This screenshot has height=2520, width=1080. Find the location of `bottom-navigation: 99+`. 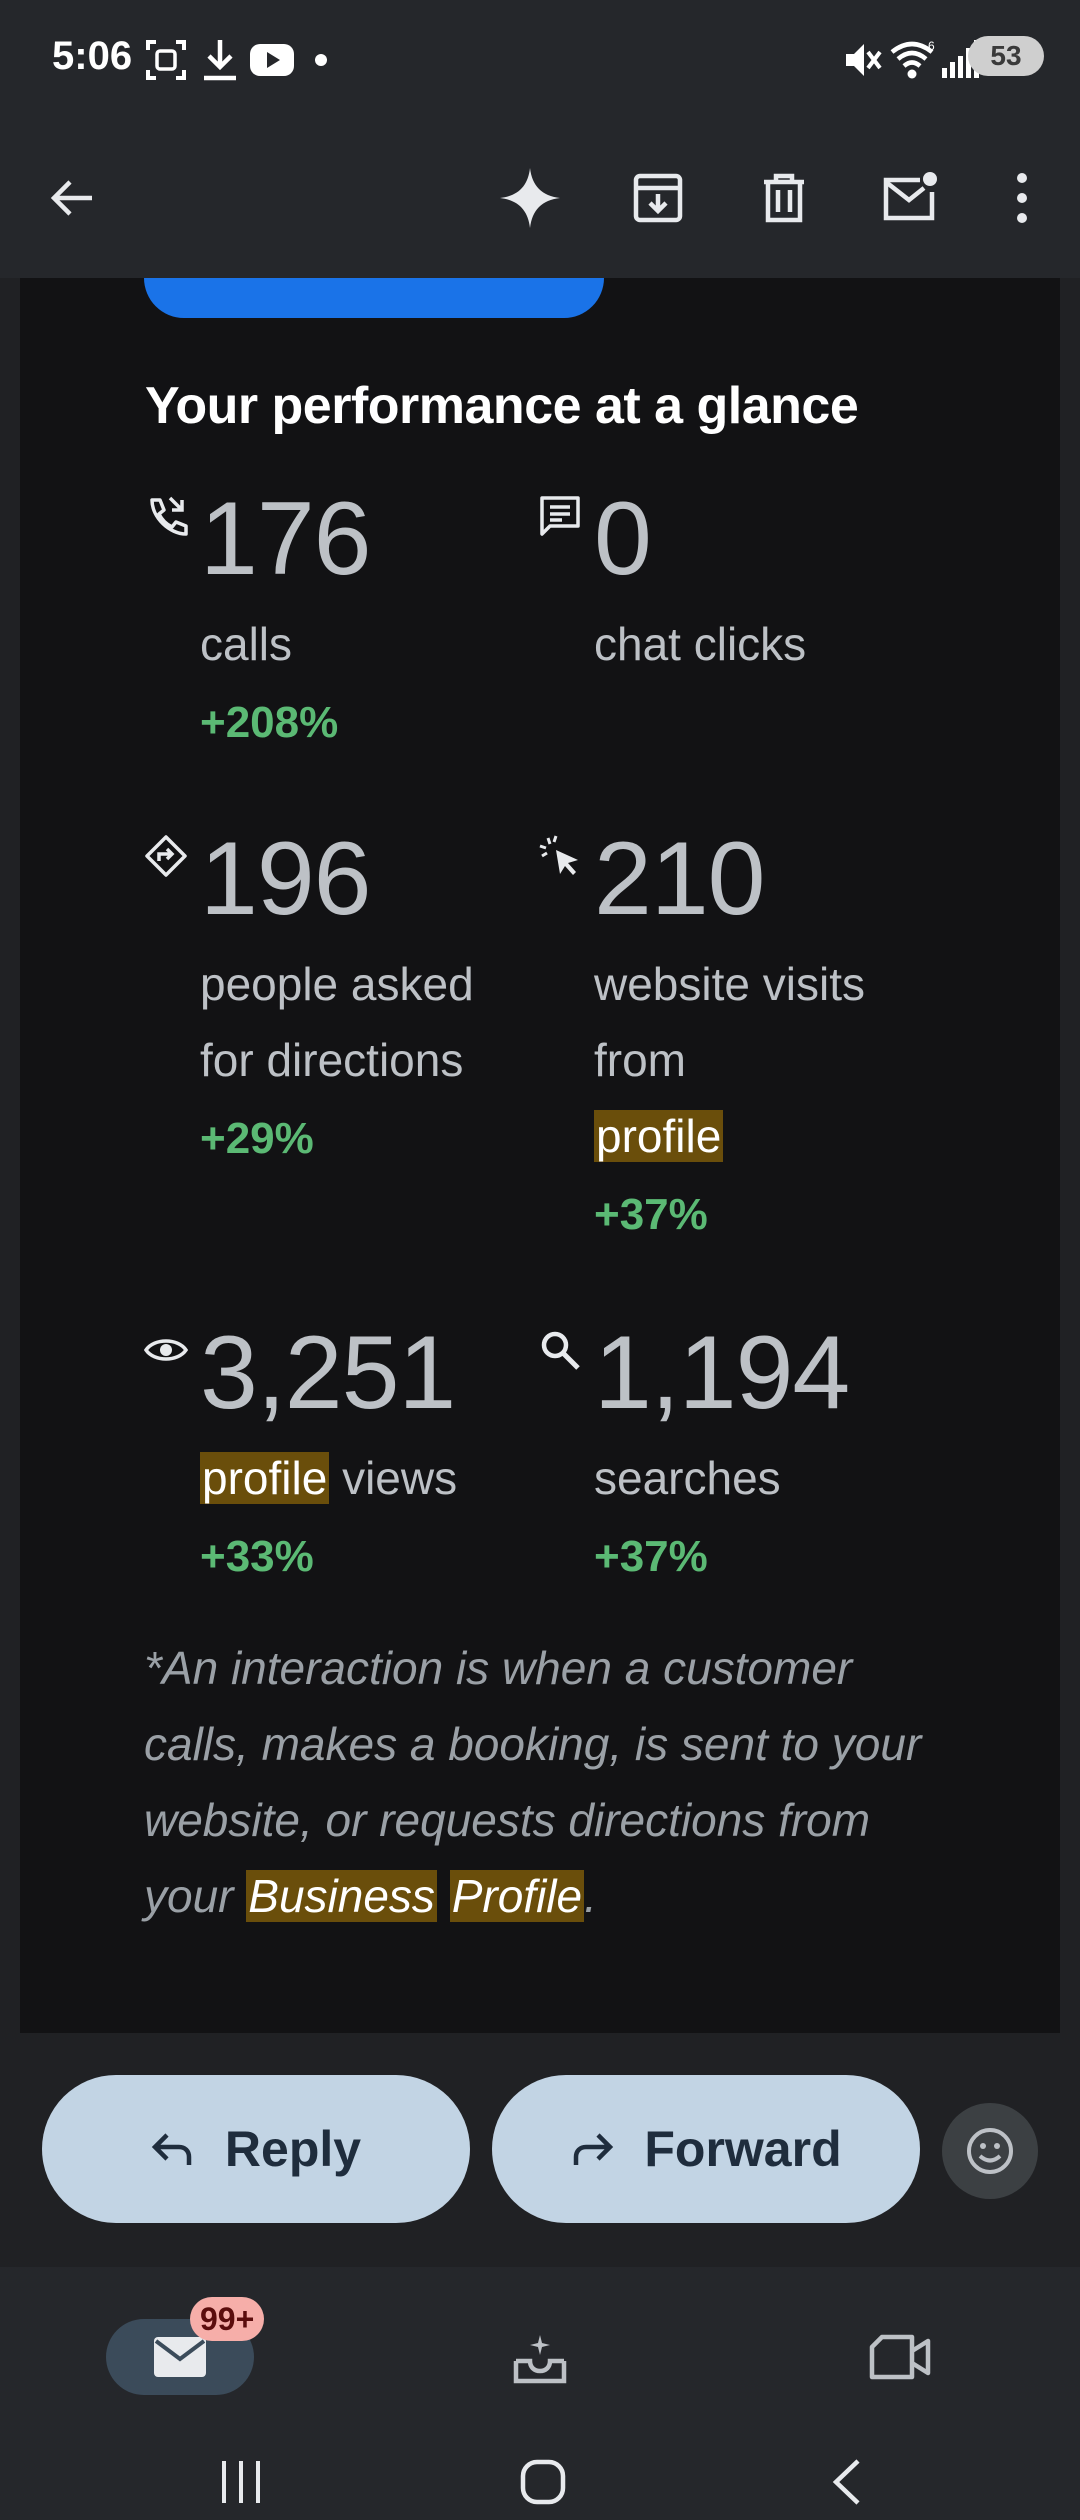

bottom-navigation: 99+ is located at coordinates (540, 2393).